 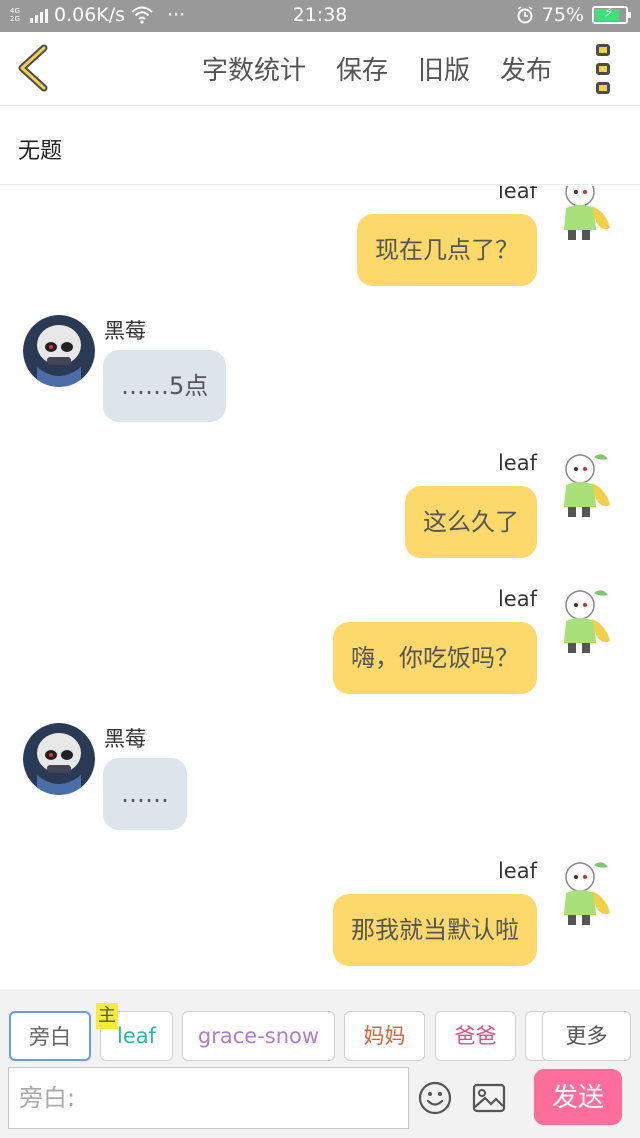 I want to click on send-button: 发送, so click(x=578, y=1097).